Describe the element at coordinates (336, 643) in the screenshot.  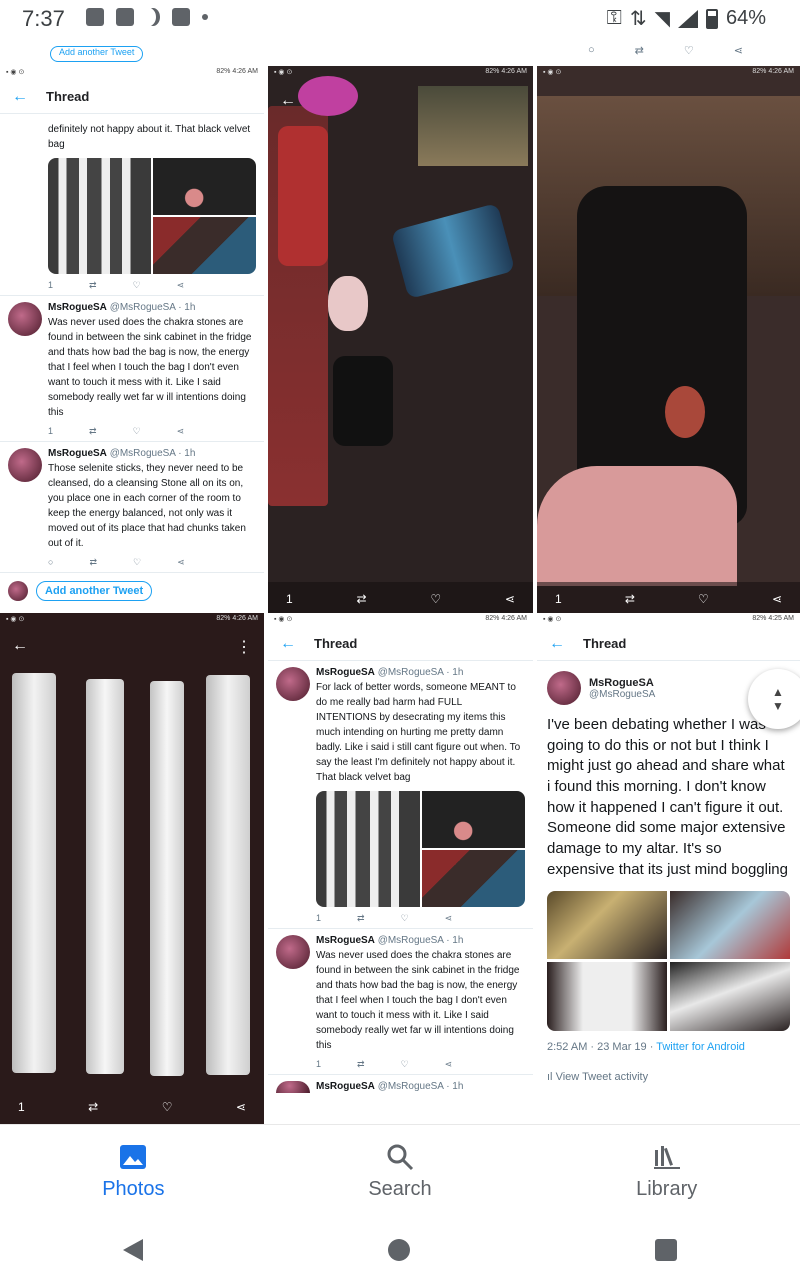
I see `thread-title: Thread` at that location.